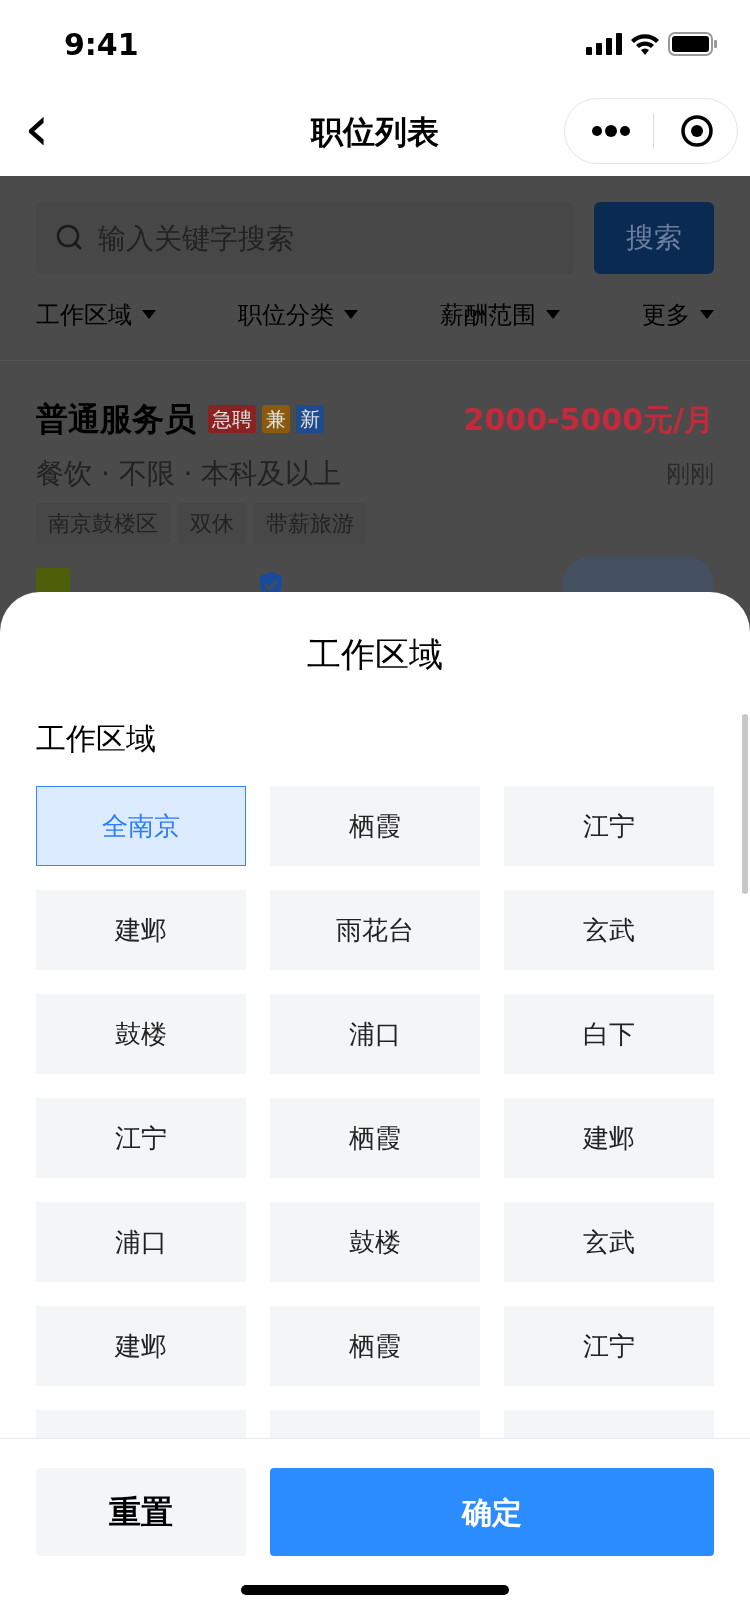 This screenshot has height=1624, width=750. Describe the element at coordinates (276, 419) in the screenshot. I see `job-badge: 兼` at that location.